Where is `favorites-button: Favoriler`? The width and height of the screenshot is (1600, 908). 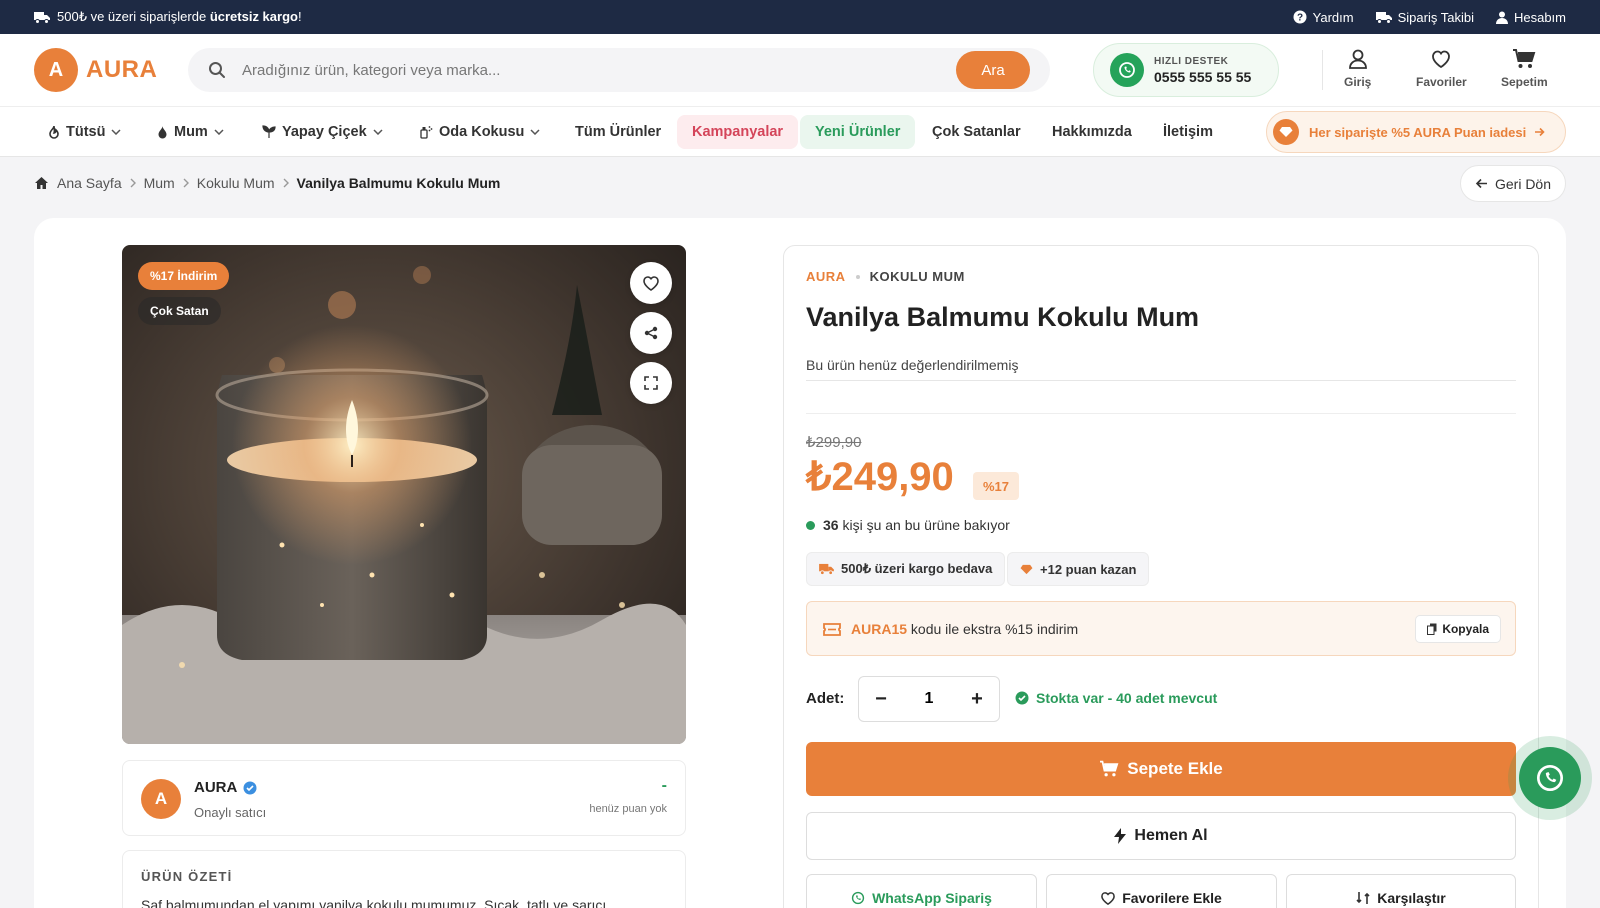
favorites-button: Favoriler is located at coordinates (1441, 68).